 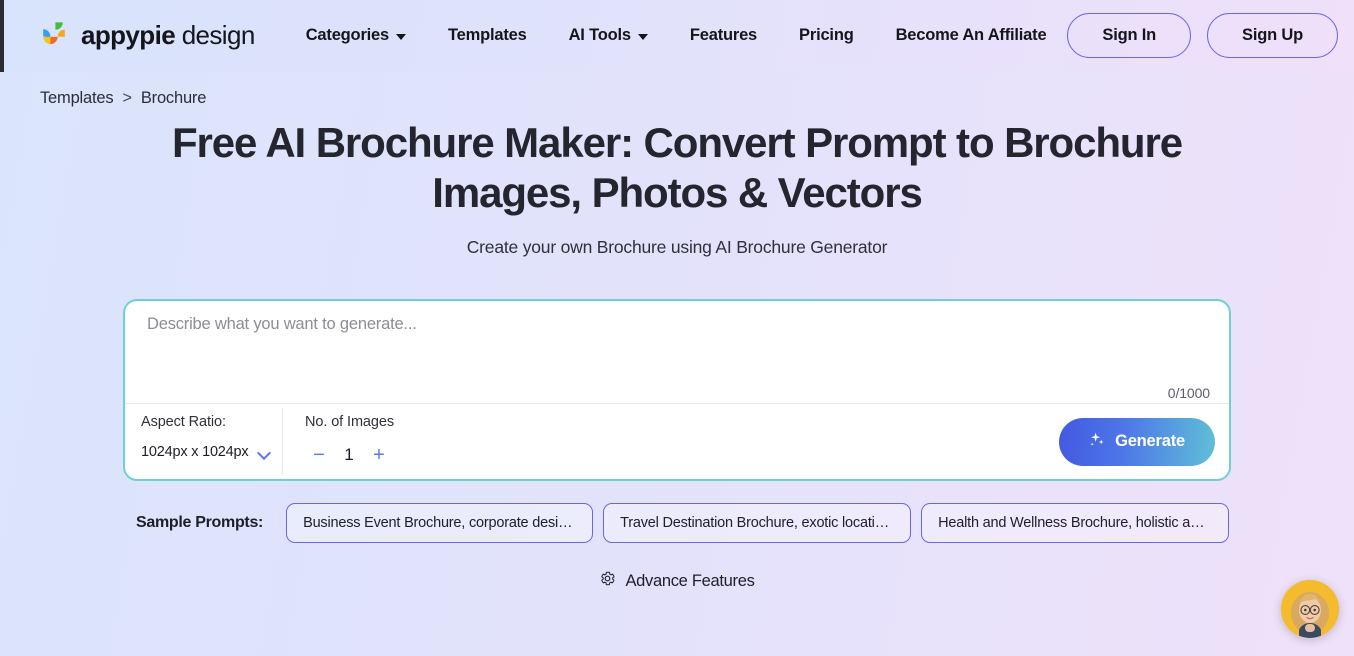 I want to click on nav-label: Features, so click(x=723, y=35).